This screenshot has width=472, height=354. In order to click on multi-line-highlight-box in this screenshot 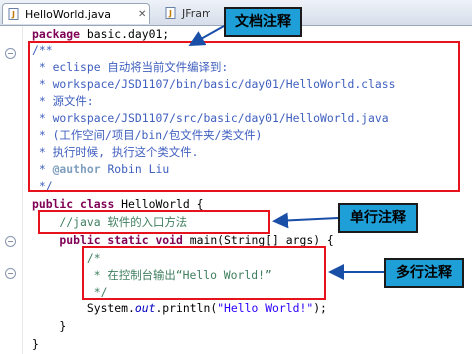, I will do `click(204, 273)`.